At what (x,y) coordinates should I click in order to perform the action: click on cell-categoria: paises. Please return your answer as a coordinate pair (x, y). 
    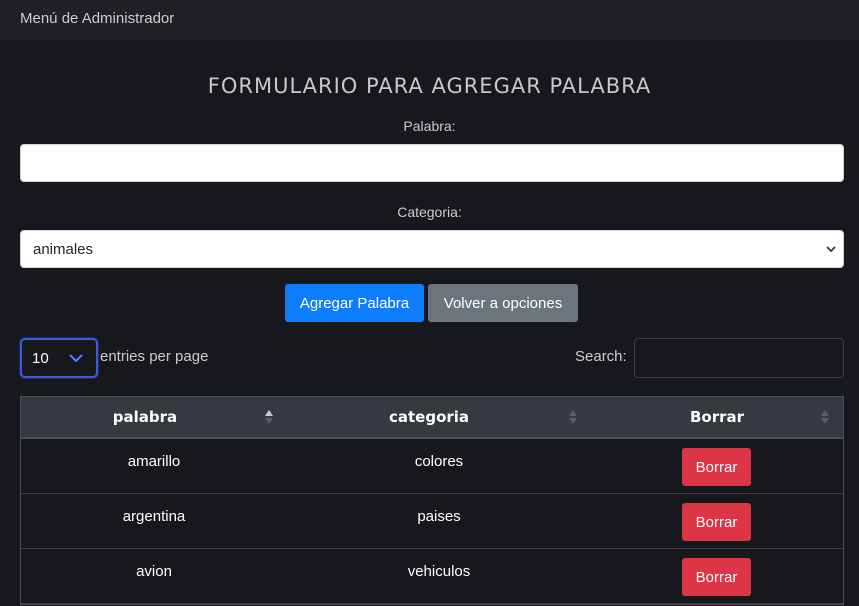
    Looking at the image, I should click on (439, 516).